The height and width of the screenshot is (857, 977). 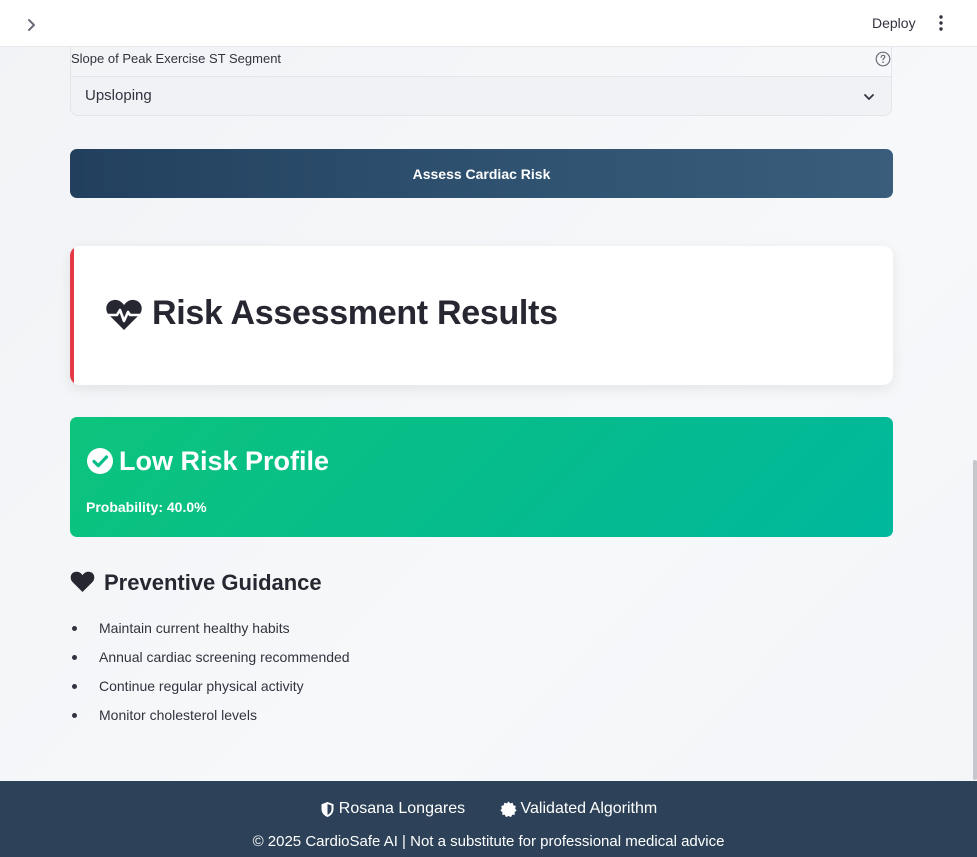 I want to click on card-accent-bar, so click(x=72, y=315).